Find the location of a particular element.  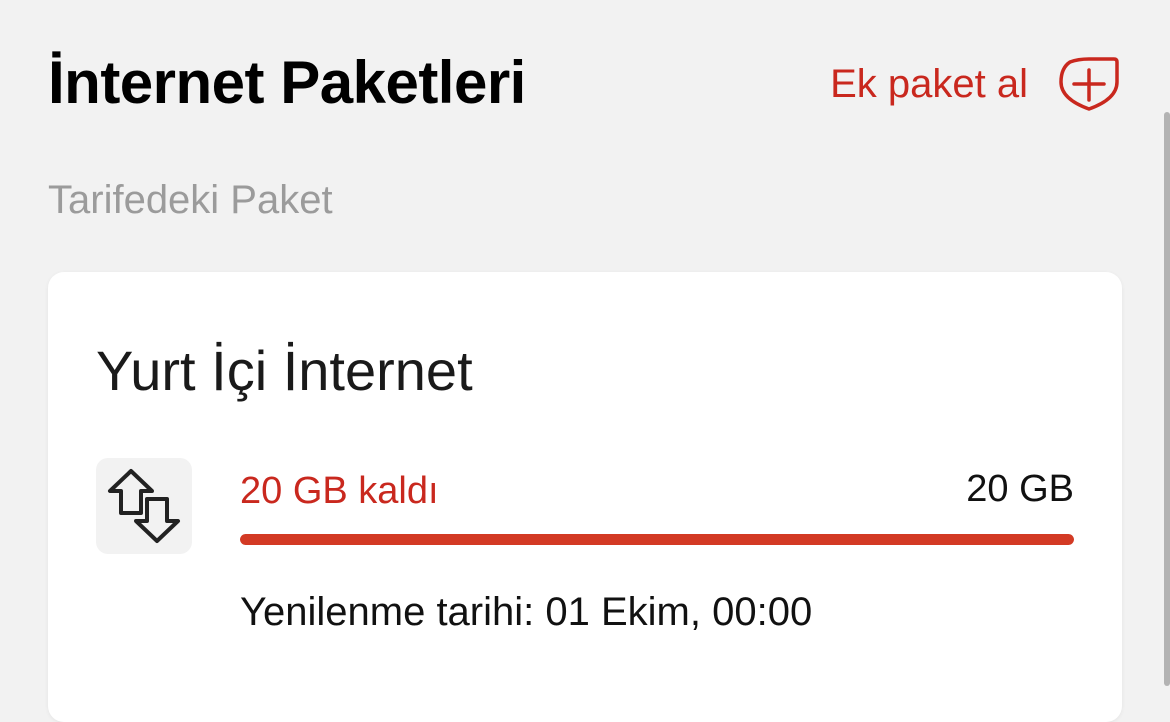

usage-progress-bar is located at coordinates (657, 539).